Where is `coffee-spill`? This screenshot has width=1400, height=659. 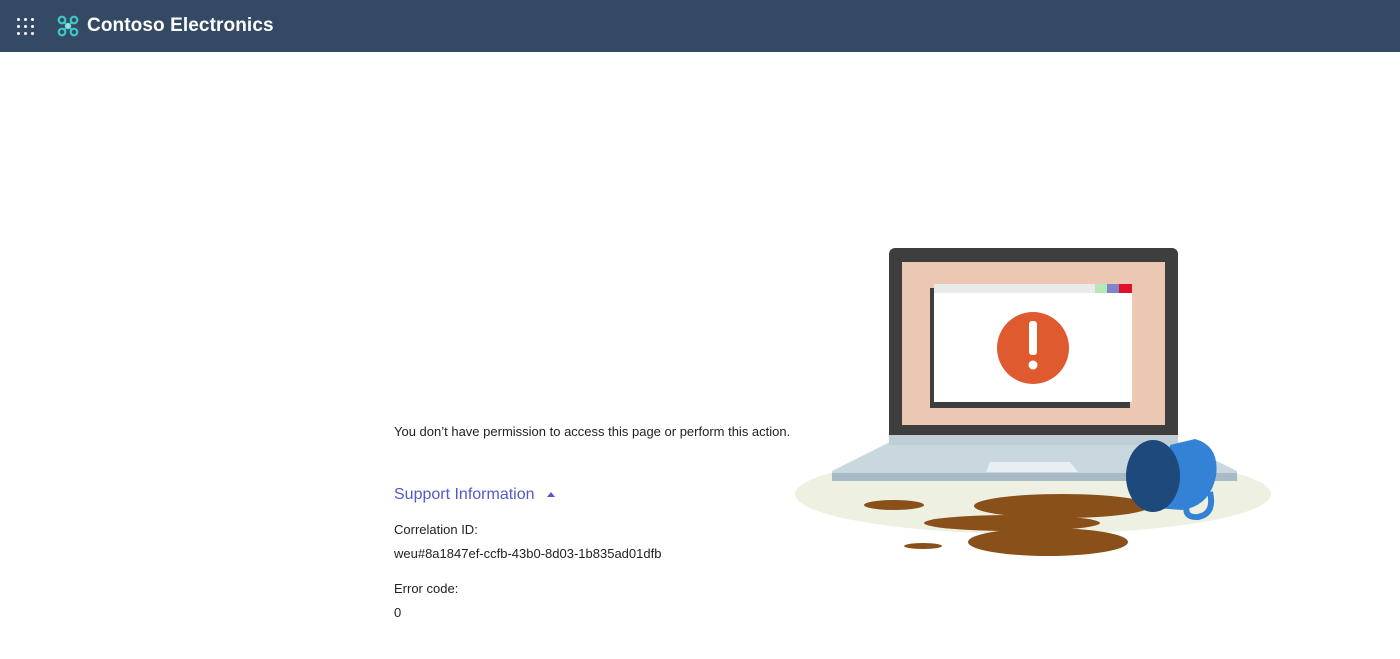 coffee-spill is located at coordinates (894, 505).